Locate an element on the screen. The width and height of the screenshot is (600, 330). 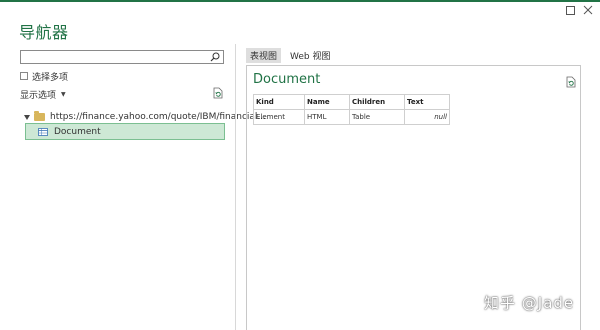
table-cell: Element is located at coordinates (279, 117).